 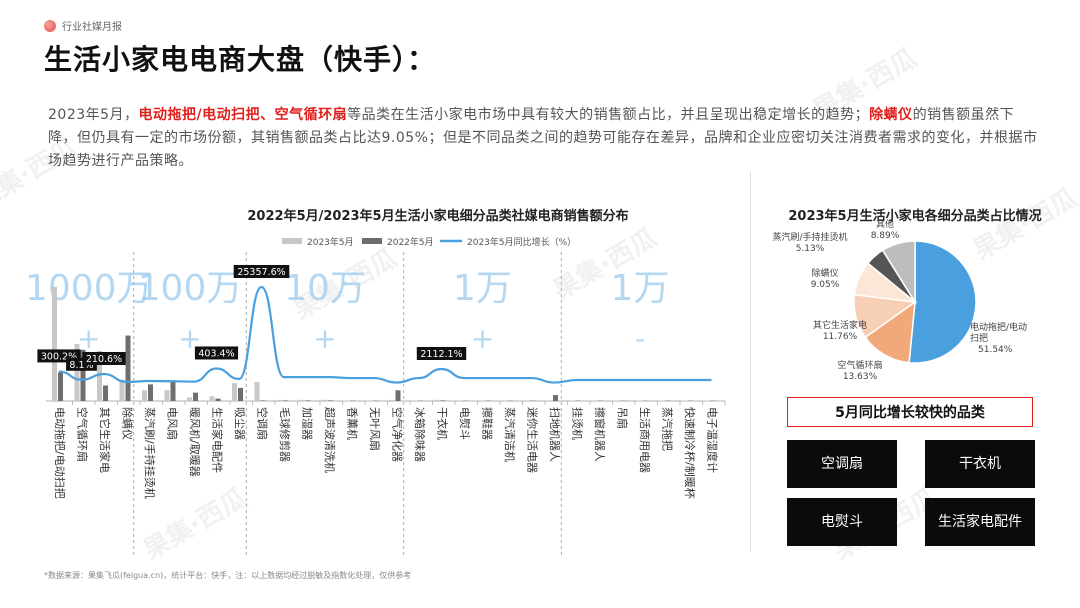 What do you see at coordinates (510, 434) in the screenshot?
I see `x-tick-label: 蒸汽清洁机` at bounding box center [510, 434].